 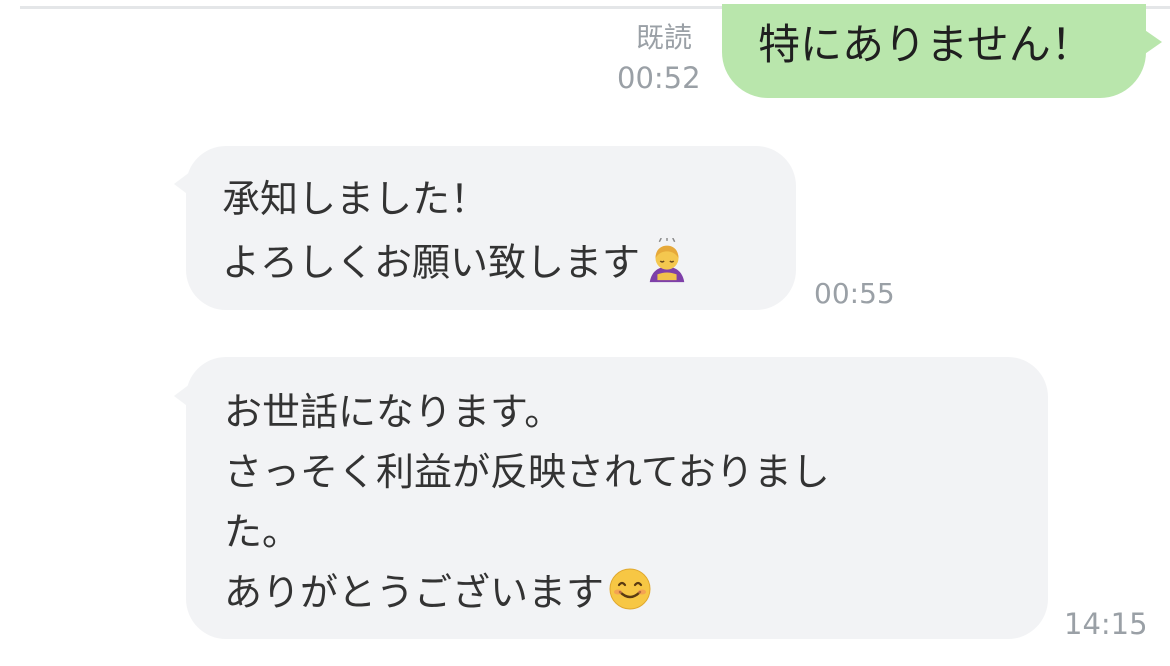 I want to click on outgoing-message-bubble: 特にありません！, so click(x=934, y=51).